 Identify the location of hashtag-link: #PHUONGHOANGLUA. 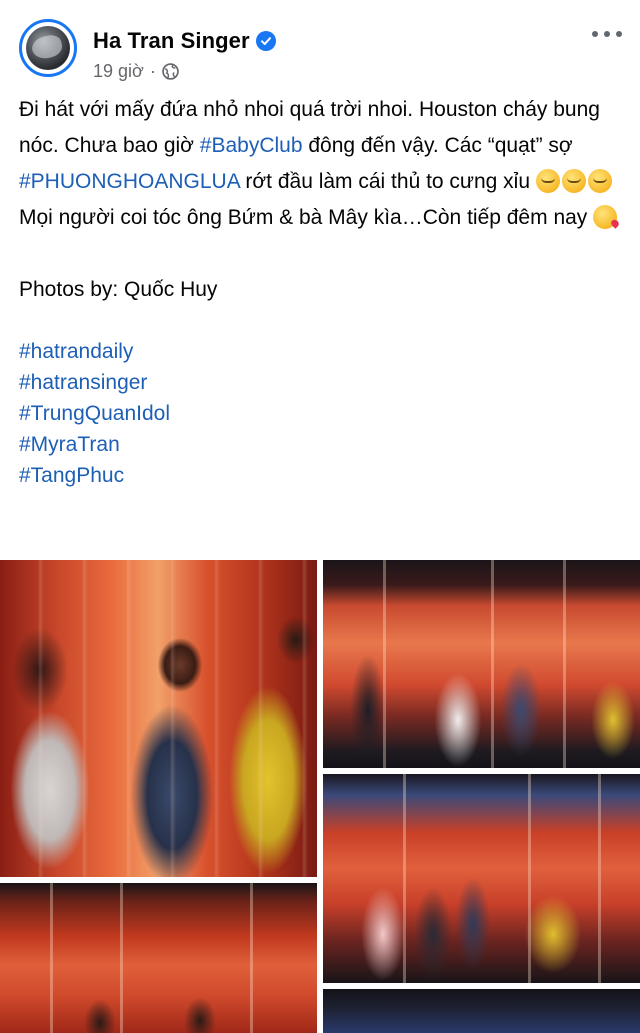
(129, 181).